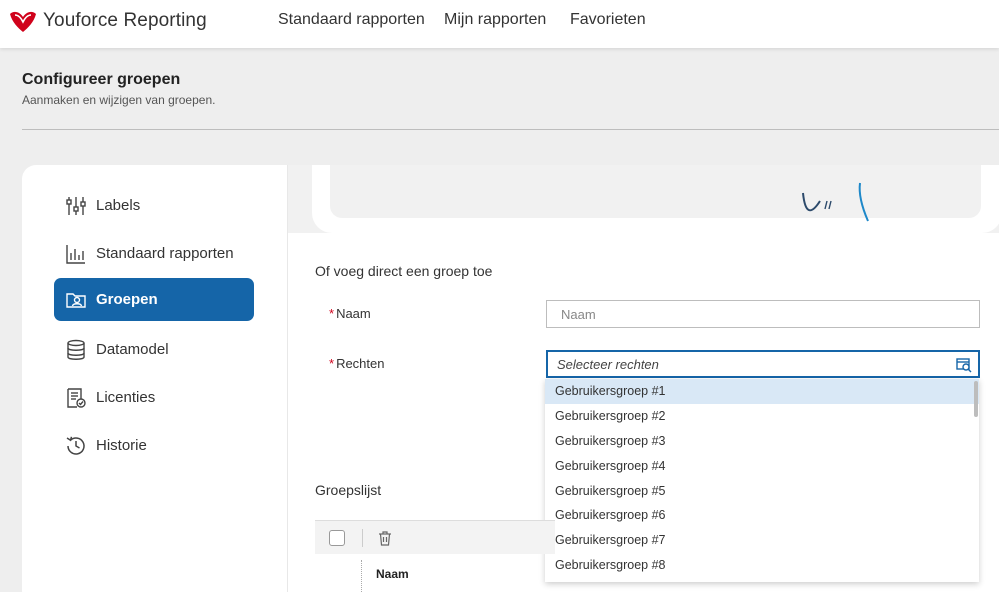 The height and width of the screenshot is (592, 999). What do you see at coordinates (762, 515) in the screenshot?
I see `dropdown-option: Gebruikersgroep #6` at bounding box center [762, 515].